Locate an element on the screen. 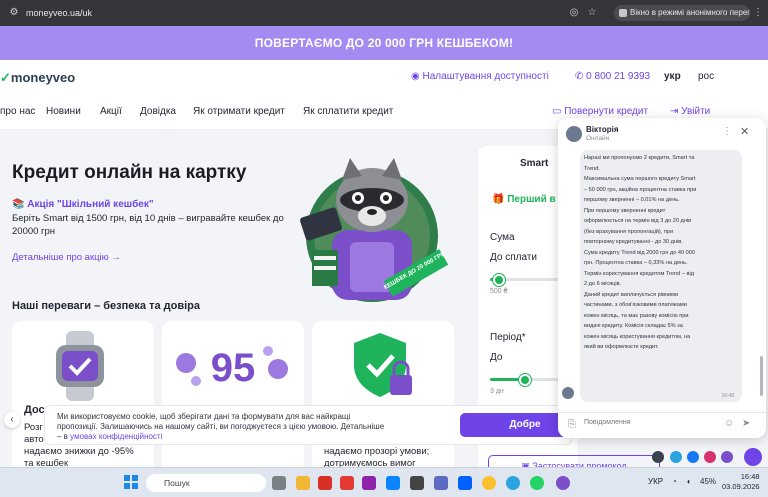  message-line: який ви оформлюєте кредит. is located at coordinates (621, 347).